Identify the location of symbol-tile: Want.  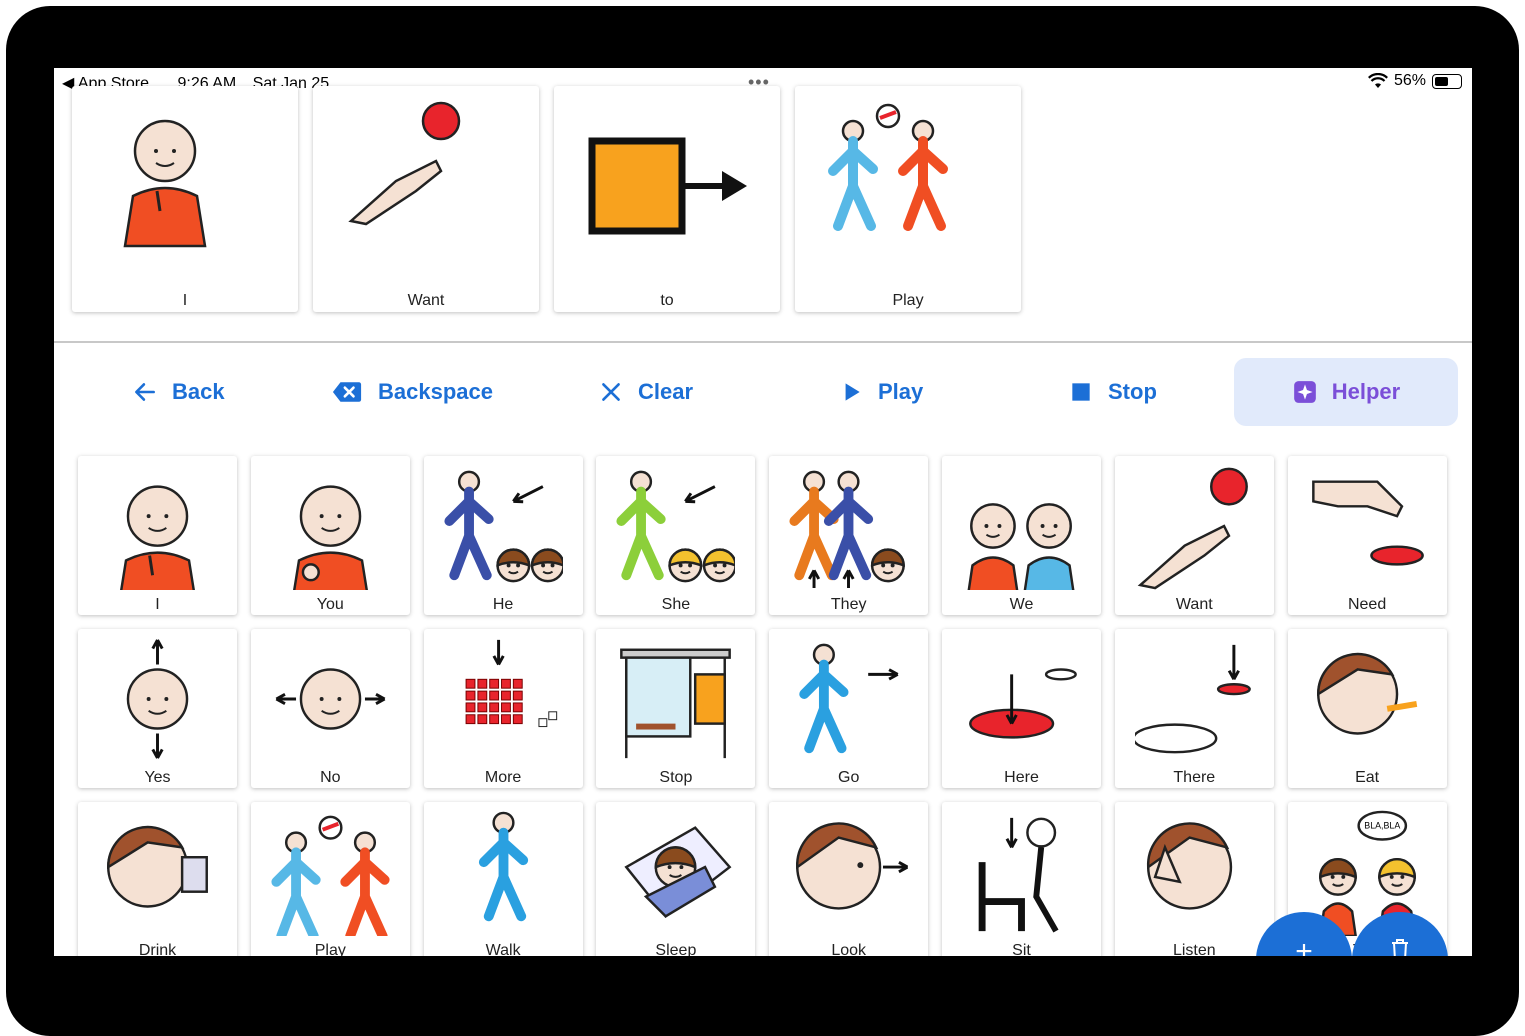
(1194, 535).